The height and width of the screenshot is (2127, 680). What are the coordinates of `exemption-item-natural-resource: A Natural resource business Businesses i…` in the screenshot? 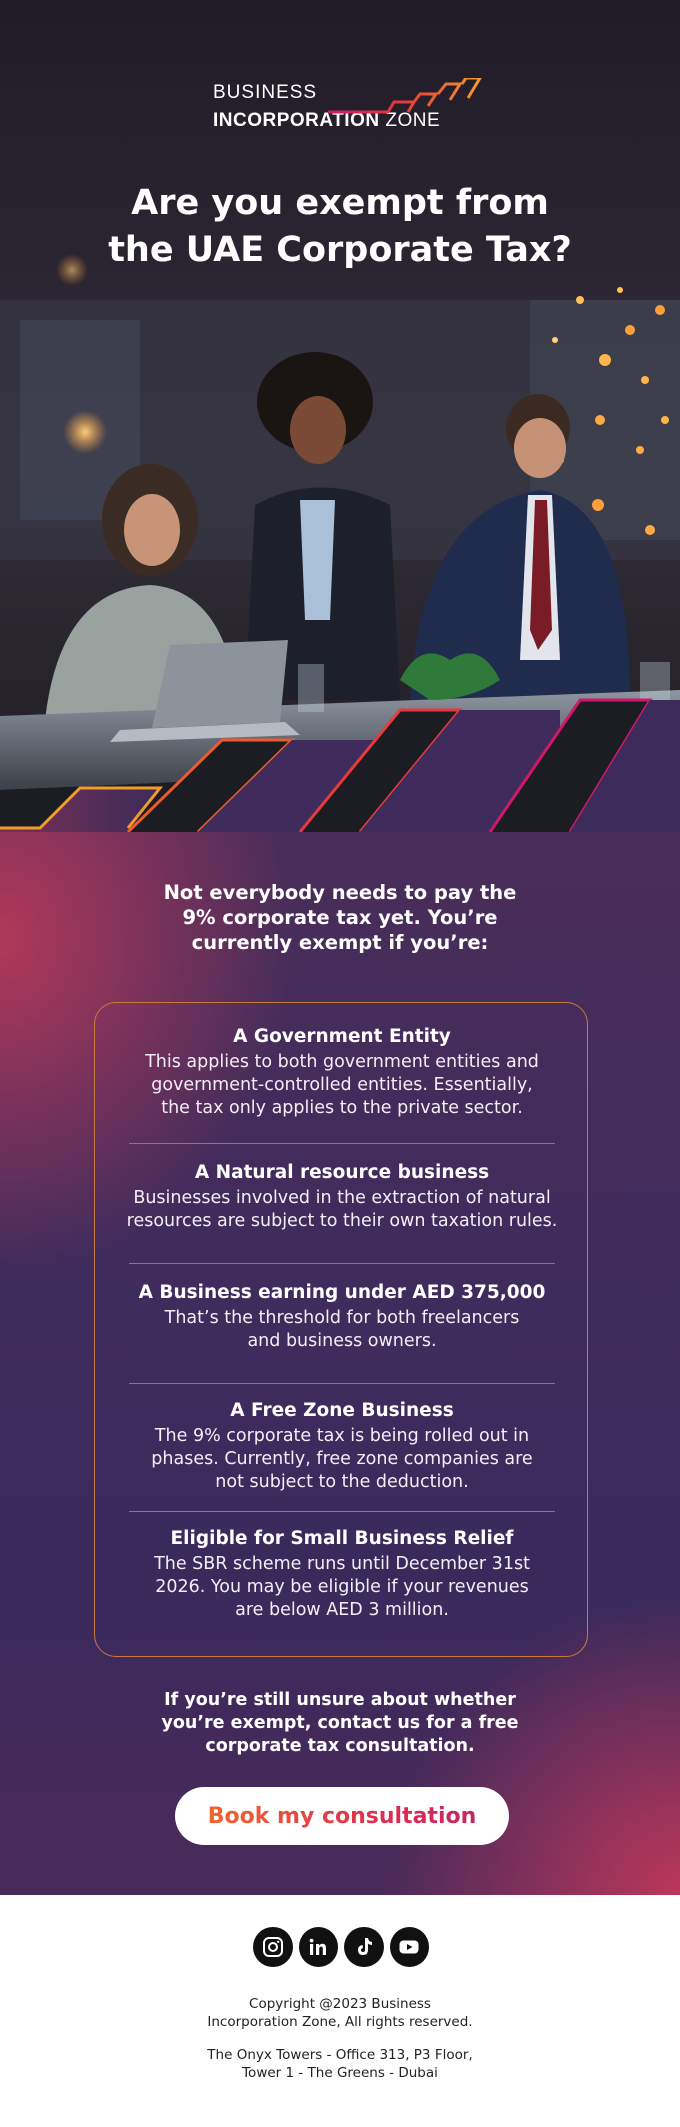 It's located at (342, 1197).